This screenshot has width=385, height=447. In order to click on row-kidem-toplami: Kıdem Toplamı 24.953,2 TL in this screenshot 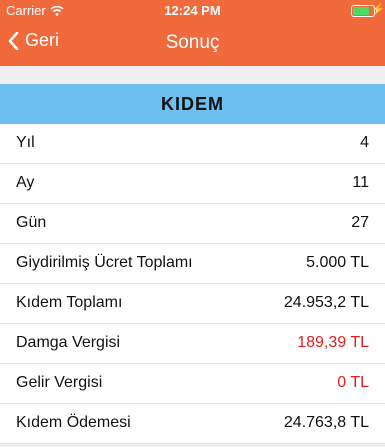, I will do `click(192, 304)`.